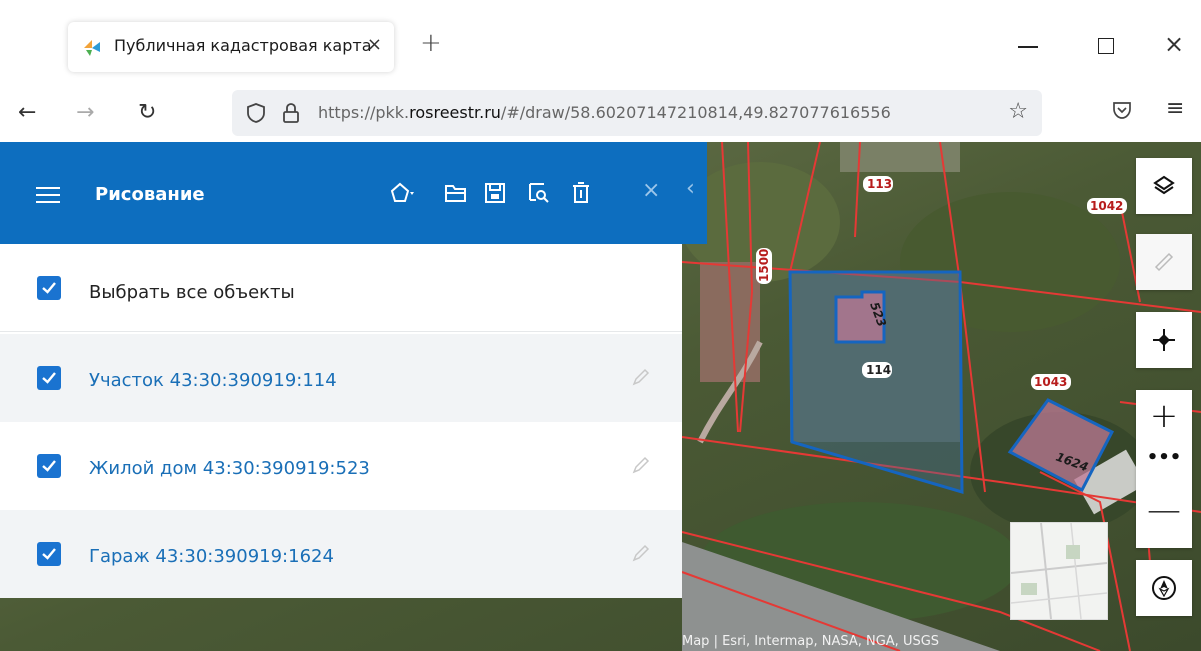  Describe the element at coordinates (229, 468) in the screenshot. I see `item-label: Жилой дом 43:30:390919:523` at that location.